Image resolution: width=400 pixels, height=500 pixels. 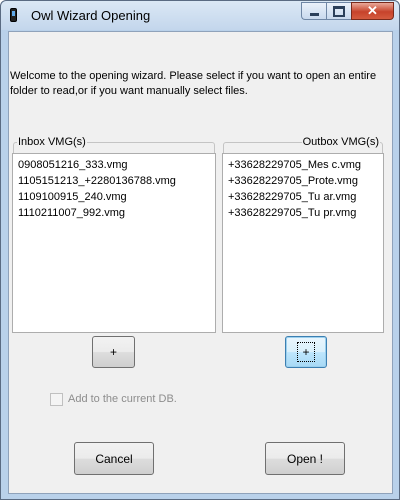 I want to click on add-outbox-button: +, so click(x=306, y=352).